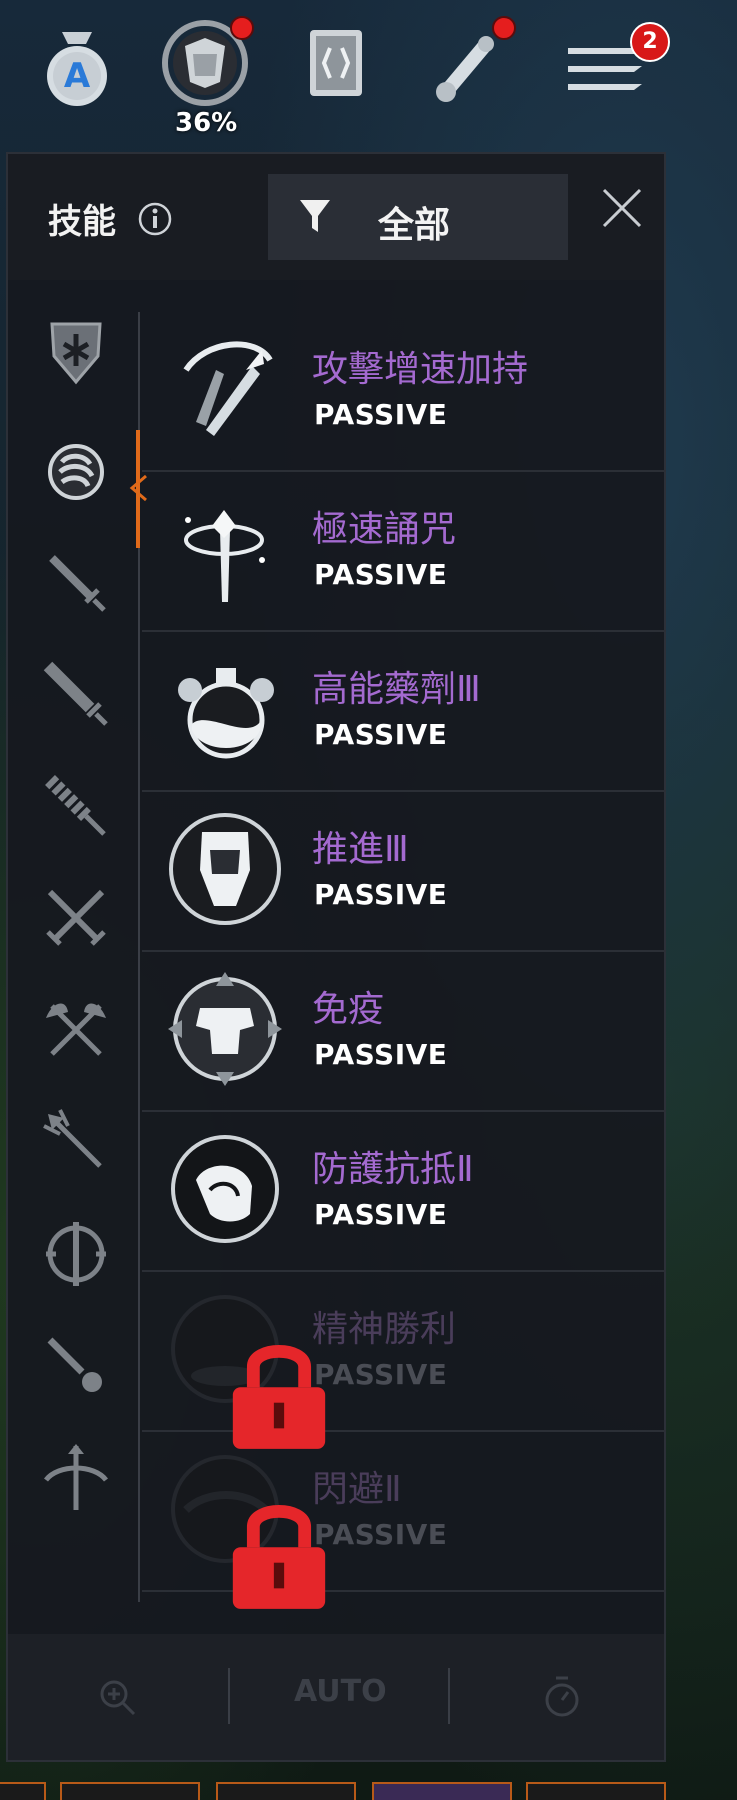 The height and width of the screenshot is (1800, 737). I want to click on close-icon, so click(622, 208).